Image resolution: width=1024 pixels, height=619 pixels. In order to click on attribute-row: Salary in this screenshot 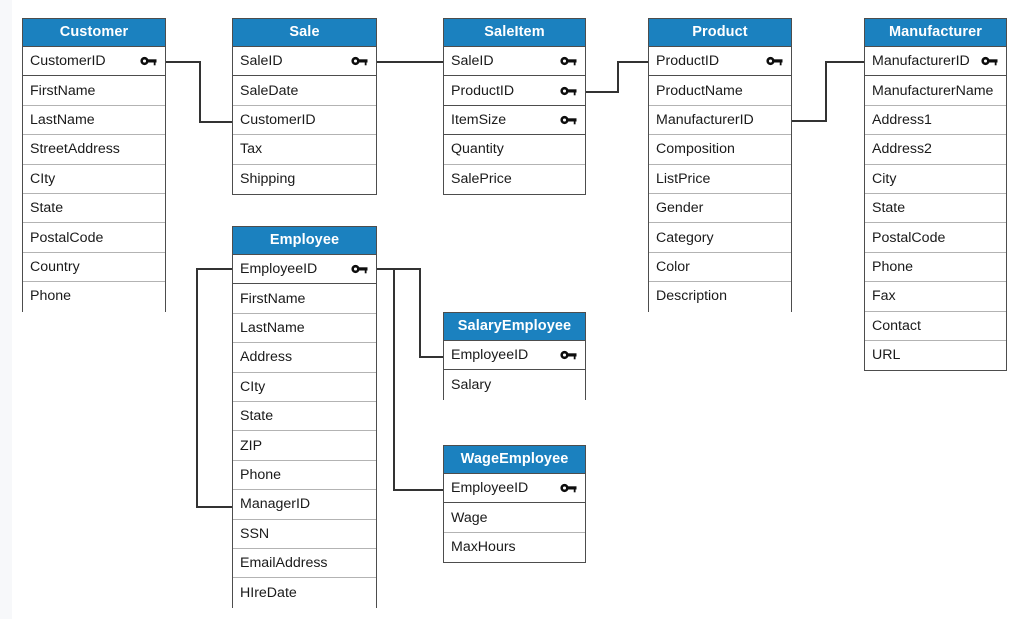, I will do `click(514, 385)`.